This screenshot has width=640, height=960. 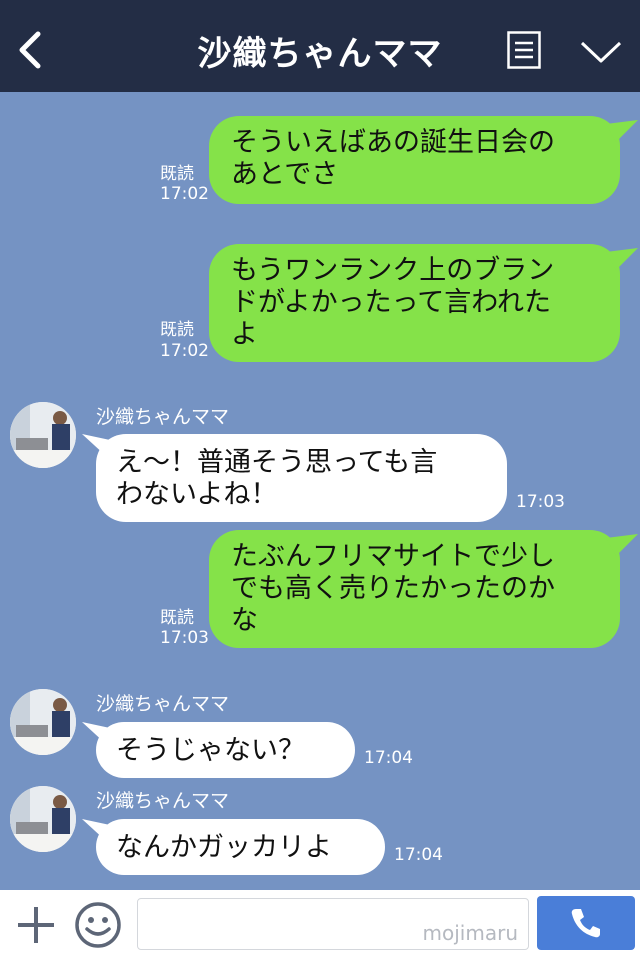 I want to click on chat-header: 沙織ちゃんママ, so click(x=320, y=46).